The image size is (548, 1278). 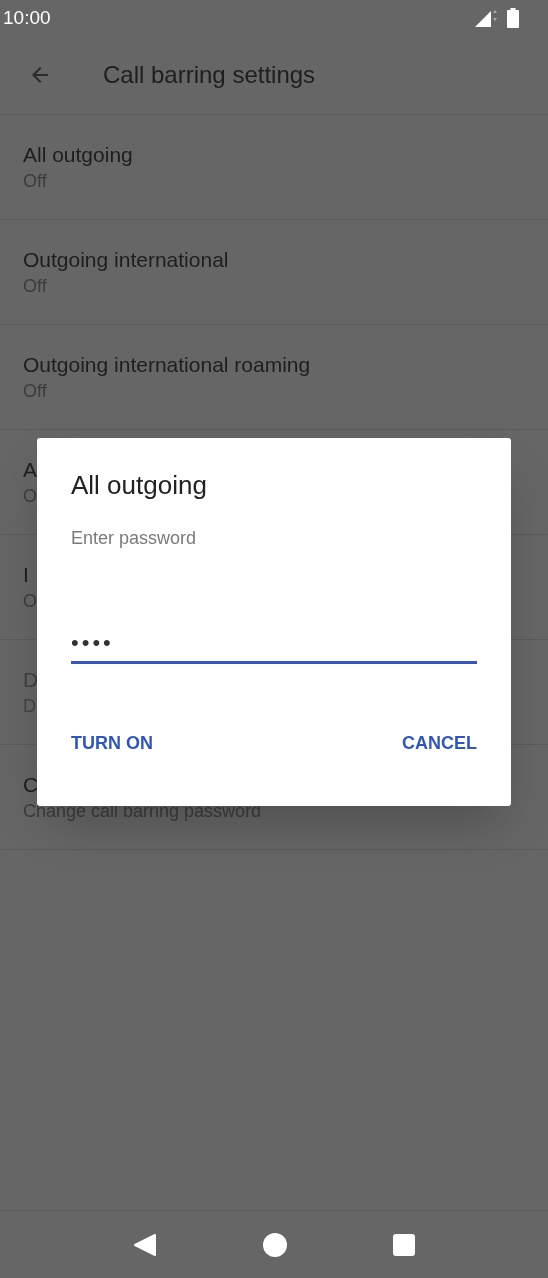 I want to click on dialog-message: Enter password, so click(x=134, y=538).